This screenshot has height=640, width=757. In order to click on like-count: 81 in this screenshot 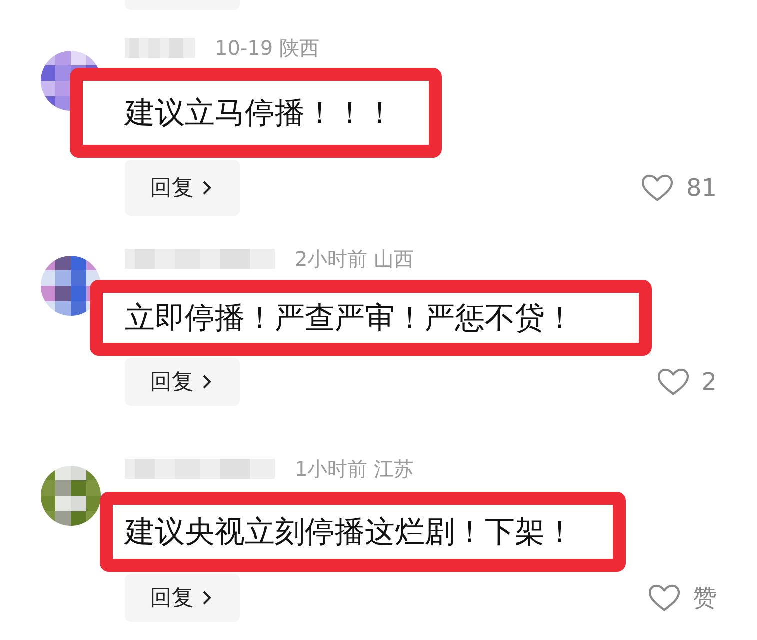, I will do `click(701, 188)`.